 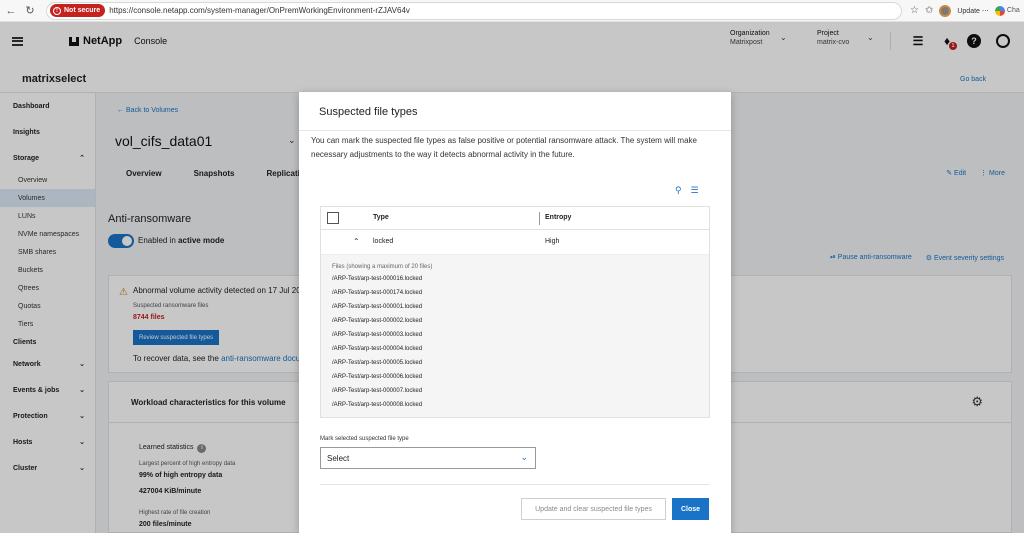 I want to click on file-path: /ARP-Test/arp-test-000001.locked, so click(x=377, y=307).